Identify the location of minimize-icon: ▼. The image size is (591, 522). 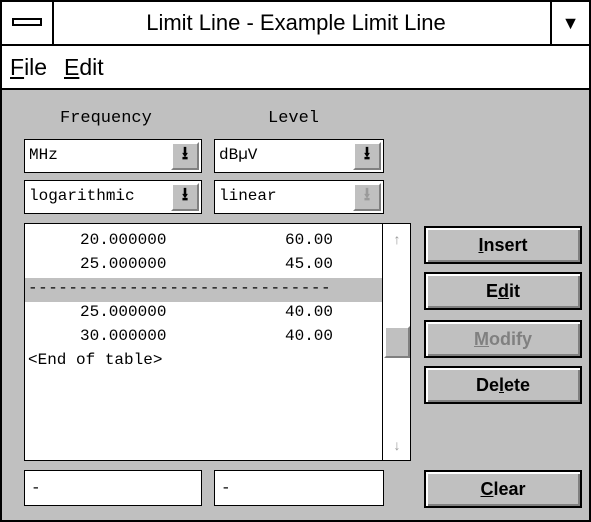
(570, 23).